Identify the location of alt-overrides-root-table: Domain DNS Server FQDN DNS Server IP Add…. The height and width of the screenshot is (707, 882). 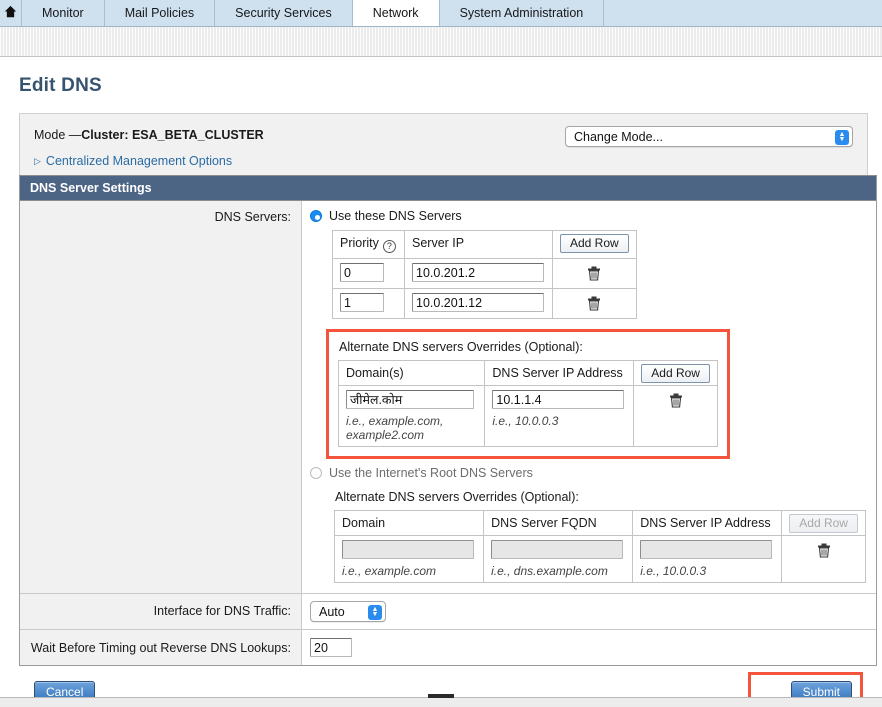
(599, 546).